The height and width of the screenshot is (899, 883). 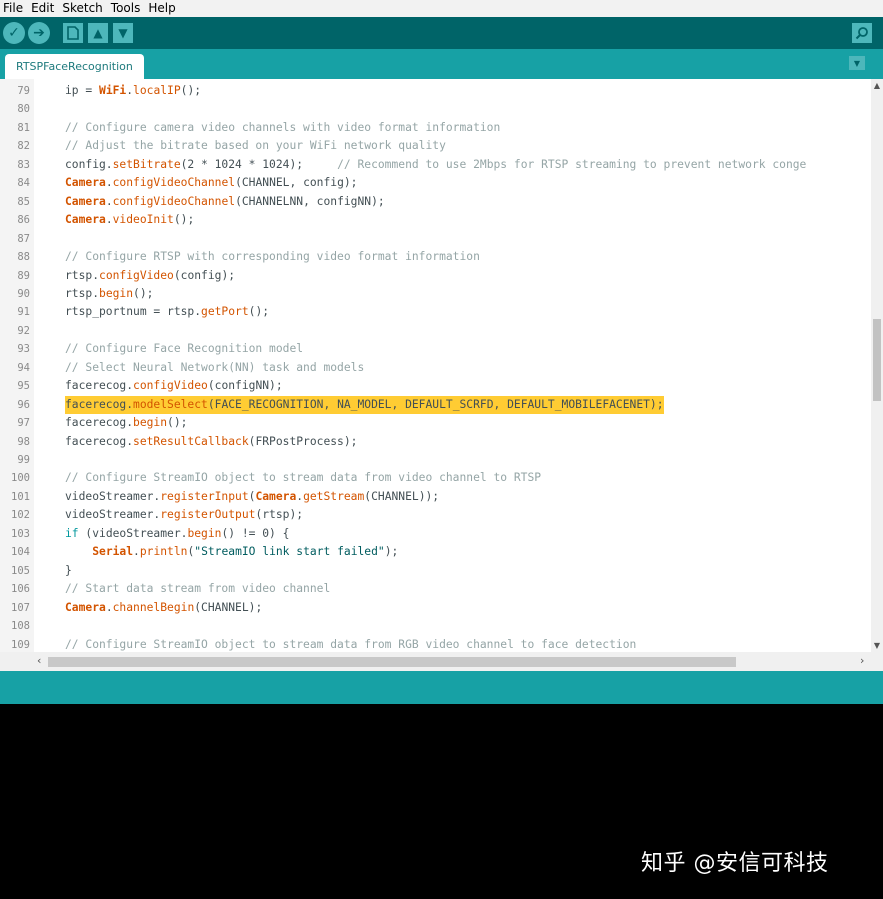 What do you see at coordinates (435, 331) in the screenshot?
I see `code-line: 92` at bounding box center [435, 331].